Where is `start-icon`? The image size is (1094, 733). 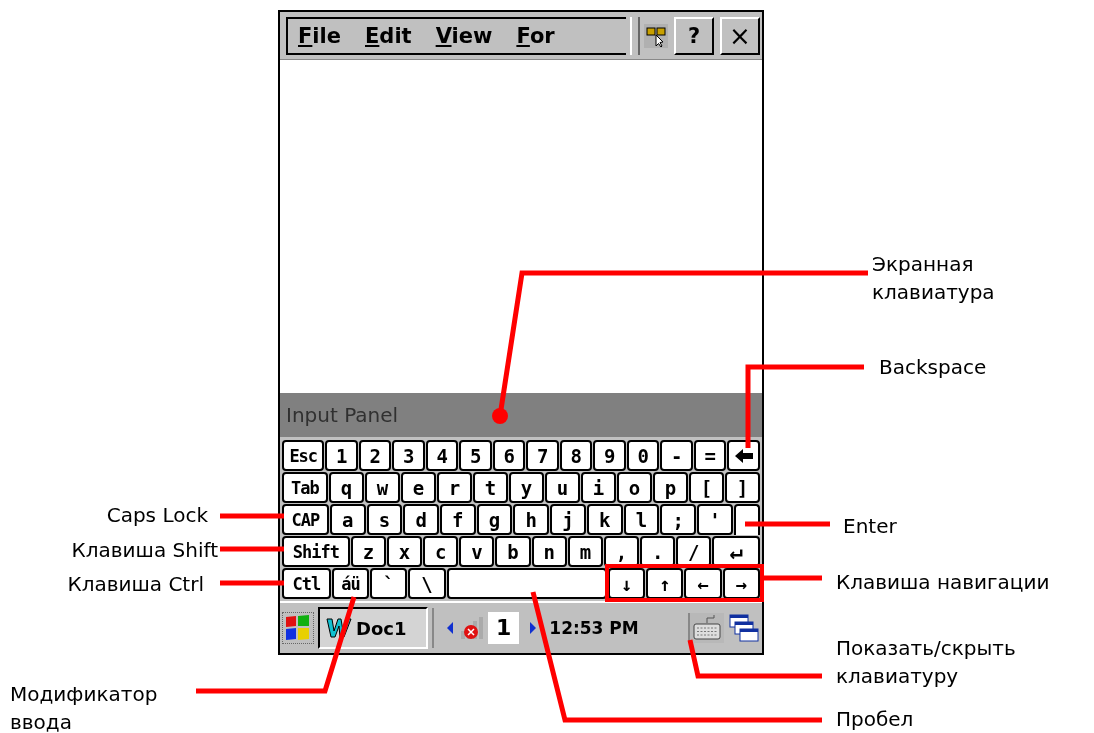 start-icon is located at coordinates (298, 628).